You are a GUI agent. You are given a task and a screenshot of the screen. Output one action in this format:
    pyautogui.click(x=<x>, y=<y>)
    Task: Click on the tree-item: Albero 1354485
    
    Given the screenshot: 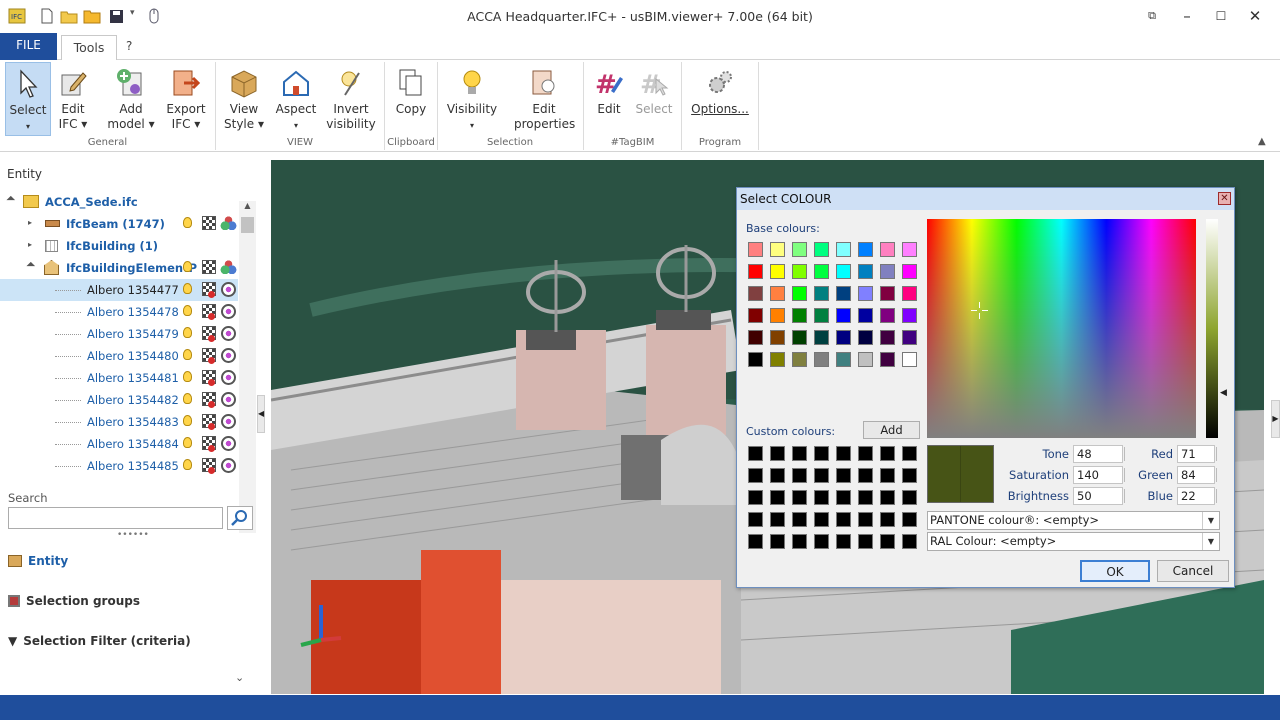 What is the action you would take?
    pyautogui.click(x=119, y=466)
    